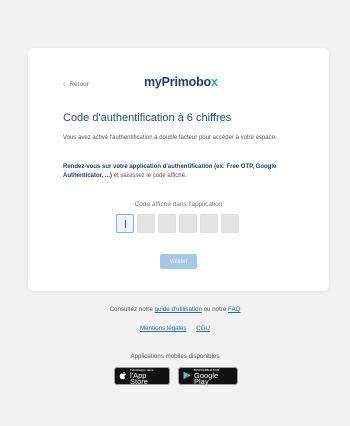 This screenshot has width=350, height=426. What do you see at coordinates (123, 376) in the screenshot?
I see `apple-icon` at bounding box center [123, 376].